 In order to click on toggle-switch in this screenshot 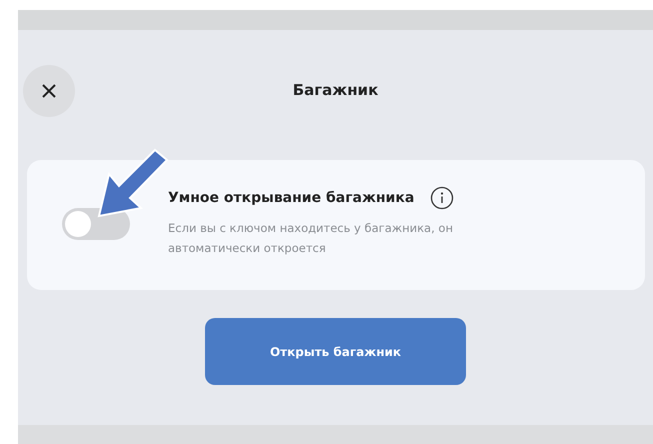, I will do `click(96, 224)`.